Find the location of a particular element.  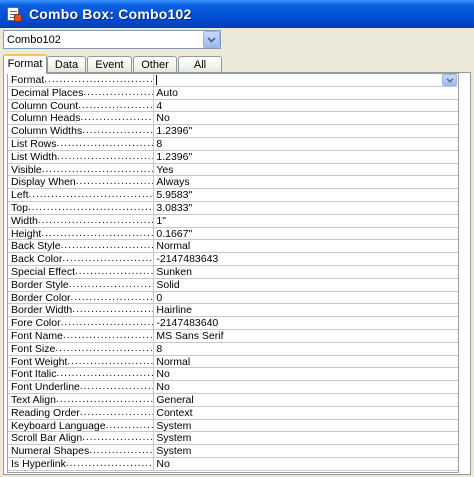

property-value: Context is located at coordinates (305, 412).